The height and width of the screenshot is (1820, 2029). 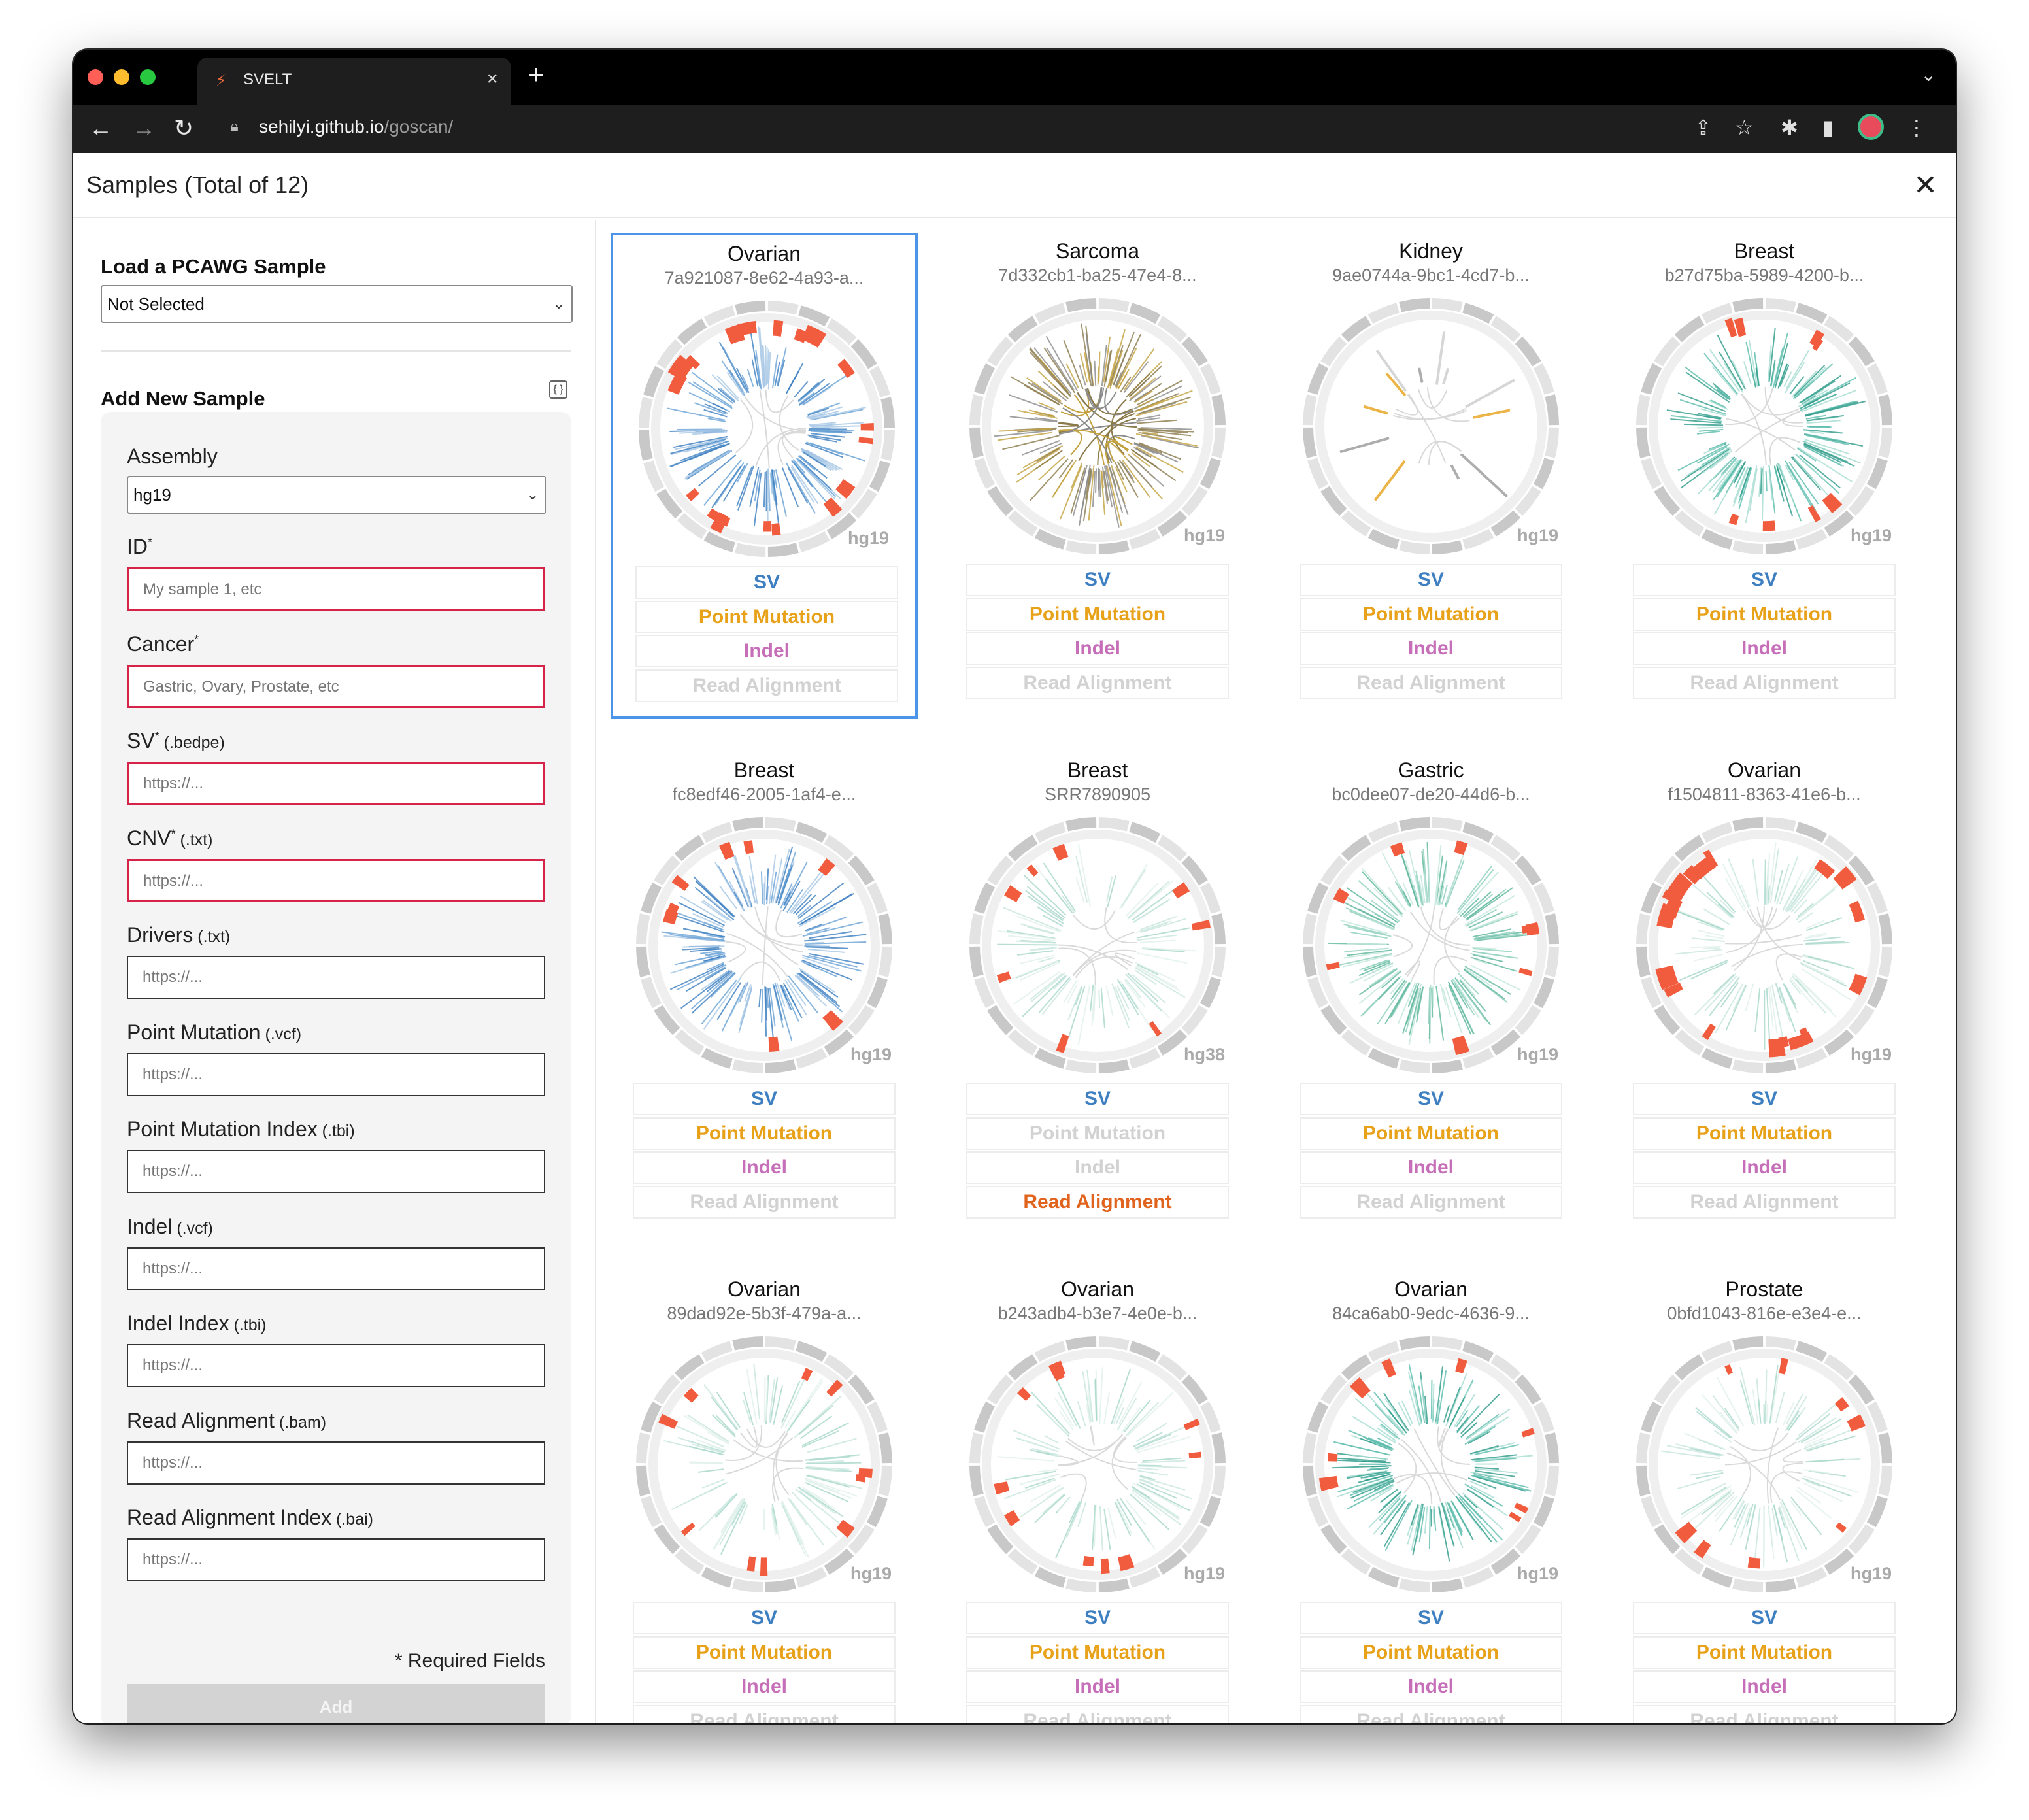 I want to click on required-star: *, so click(x=150, y=542).